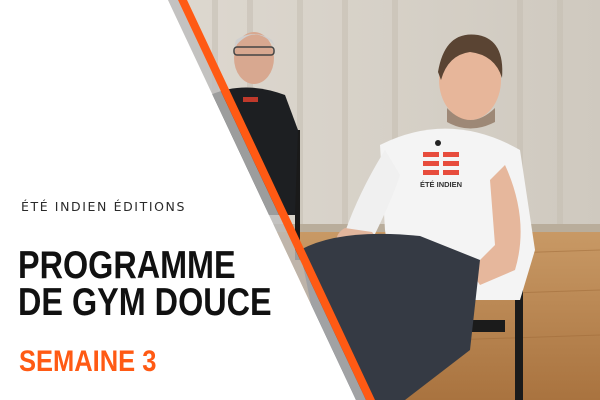  I want to click on shirt-logo-icon, so click(441, 163).